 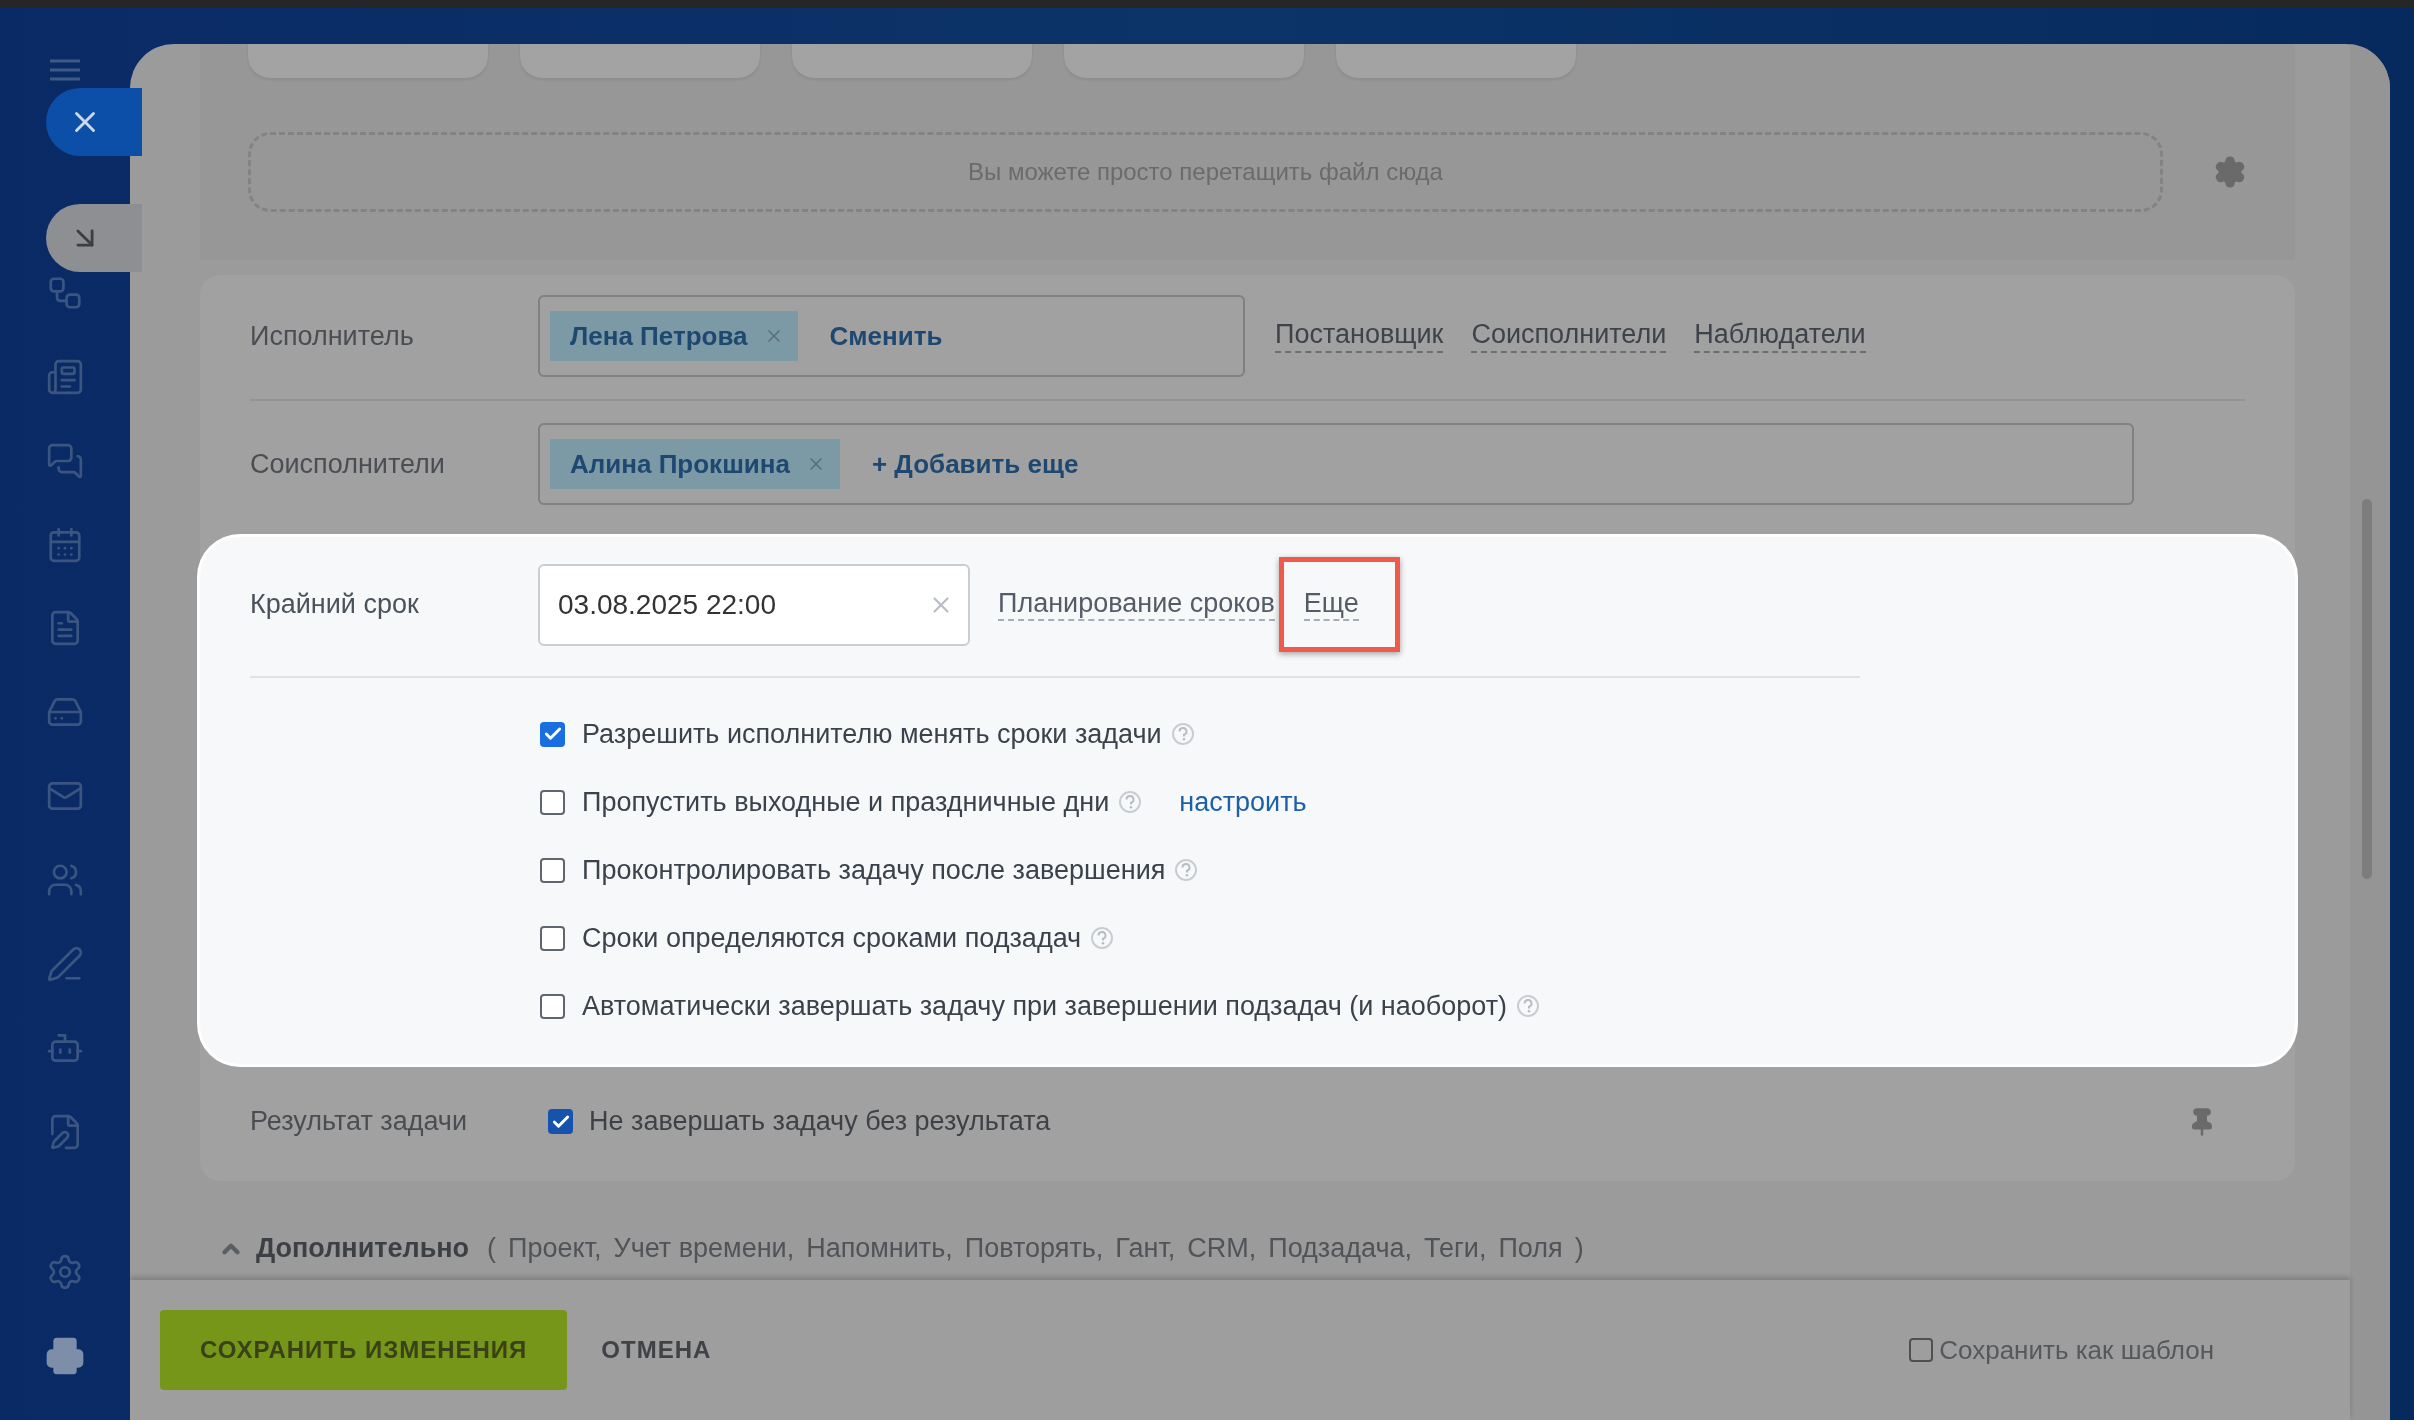 What do you see at coordinates (1222, 1249) in the screenshot?
I see `extra-field-link: CRM,` at bounding box center [1222, 1249].